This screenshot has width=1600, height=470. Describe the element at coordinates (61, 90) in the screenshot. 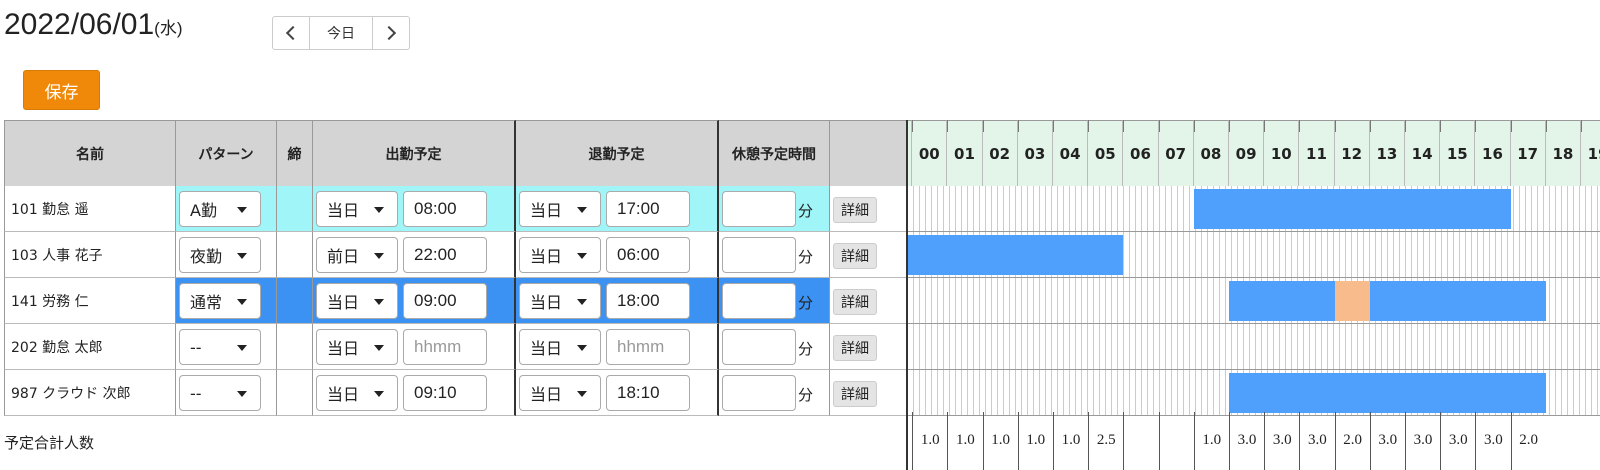

I see `save-button: 保存` at that location.